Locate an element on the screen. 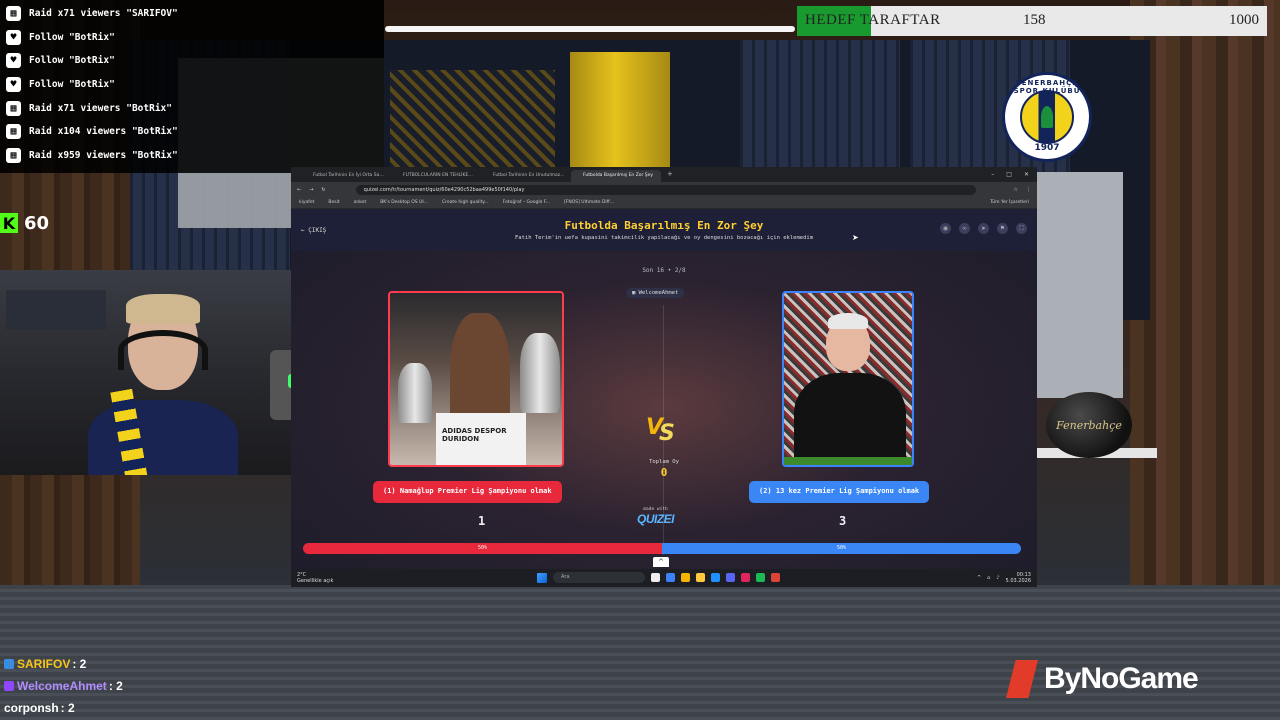  option-1-votes: 1 is located at coordinates (482, 521).